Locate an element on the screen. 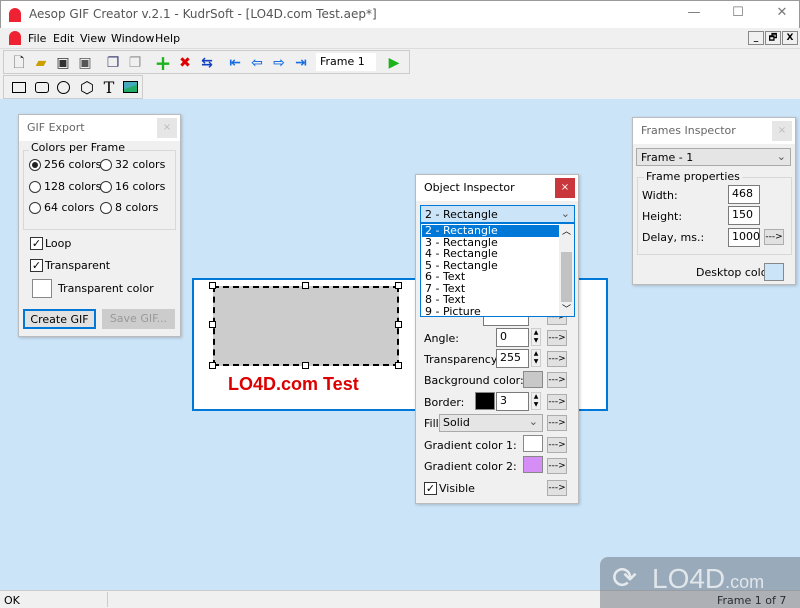 This screenshot has height=608, width=800. gradient-color-2-swatch is located at coordinates (533, 464).